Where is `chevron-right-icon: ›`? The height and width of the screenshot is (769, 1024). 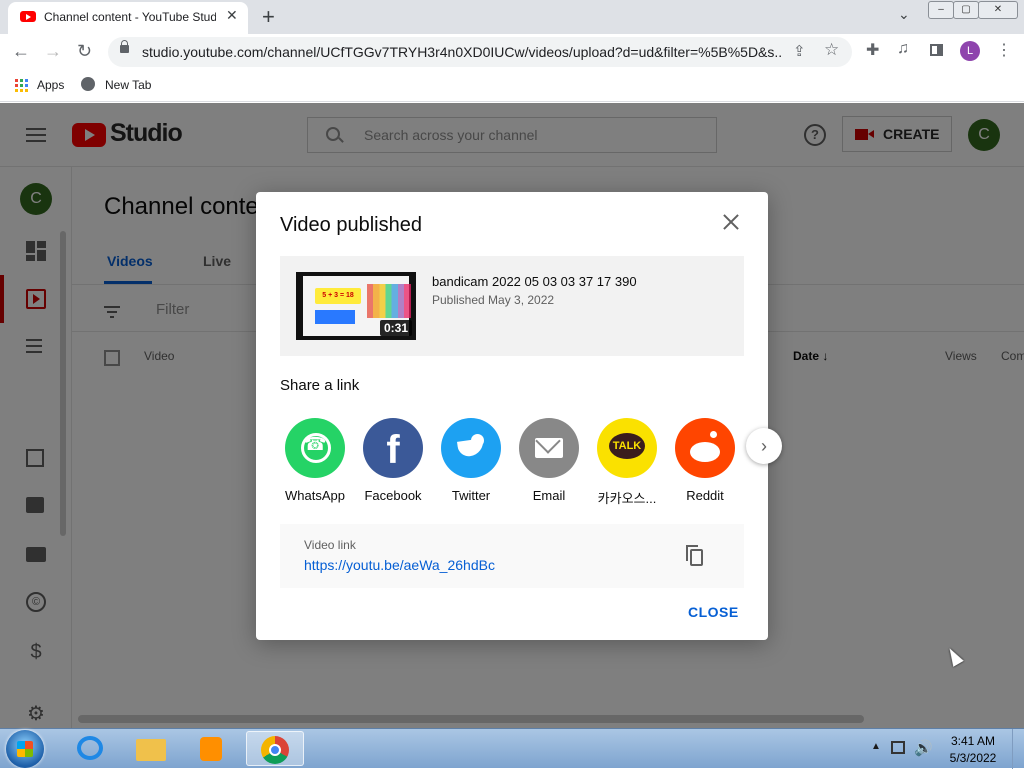
chevron-right-icon: › is located at coordinates (764, 446).